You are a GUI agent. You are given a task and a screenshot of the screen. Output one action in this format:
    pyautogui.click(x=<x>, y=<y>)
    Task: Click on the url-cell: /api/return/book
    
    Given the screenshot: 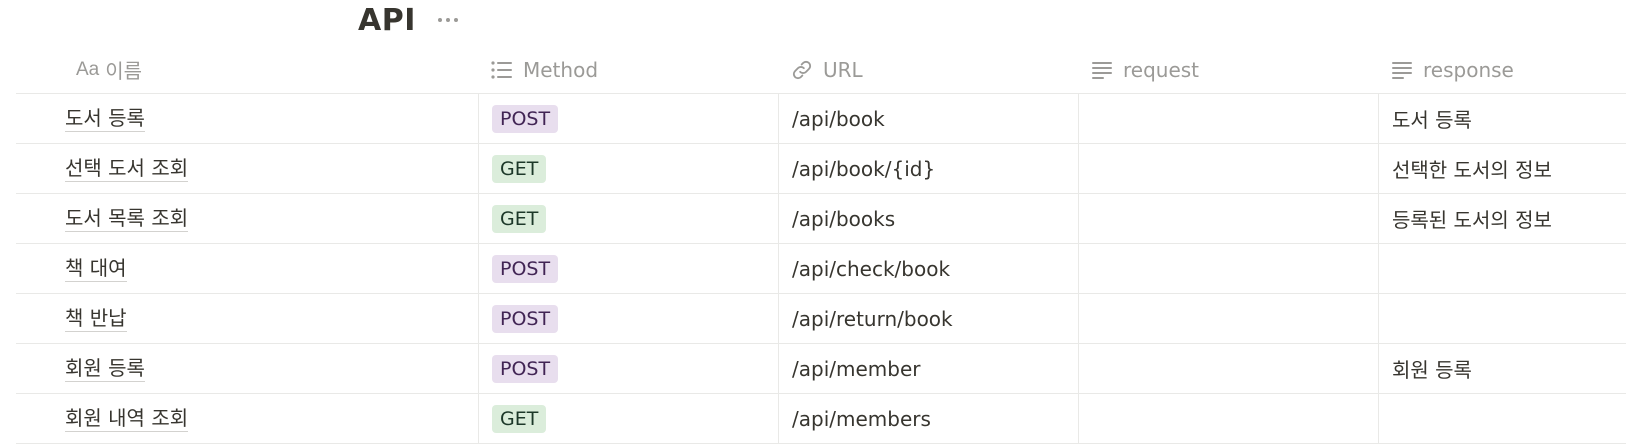 What is the action you would take?
    pyautogui.click(x=928, y=318)
    